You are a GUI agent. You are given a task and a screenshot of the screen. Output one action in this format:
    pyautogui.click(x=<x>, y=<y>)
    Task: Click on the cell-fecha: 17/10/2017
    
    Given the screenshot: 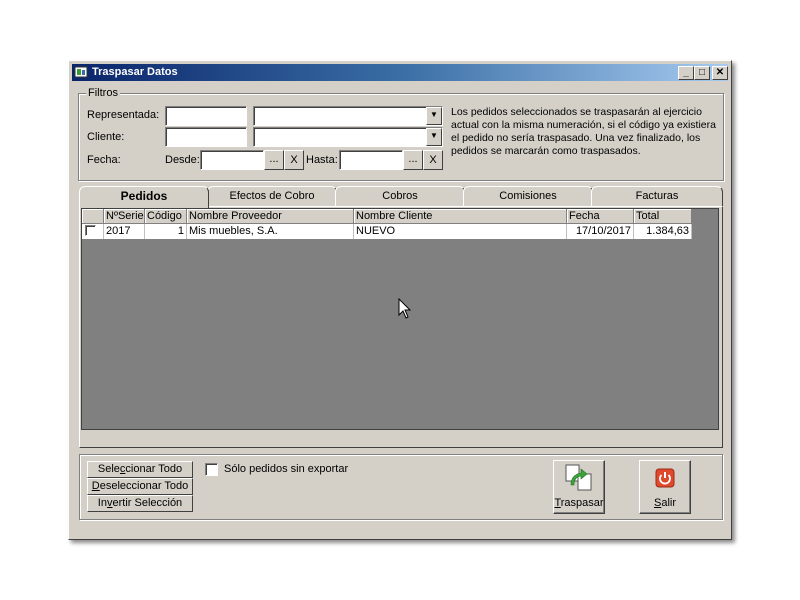 What is the action you would take?
    pyautogui.click(x=600, y=231)
    